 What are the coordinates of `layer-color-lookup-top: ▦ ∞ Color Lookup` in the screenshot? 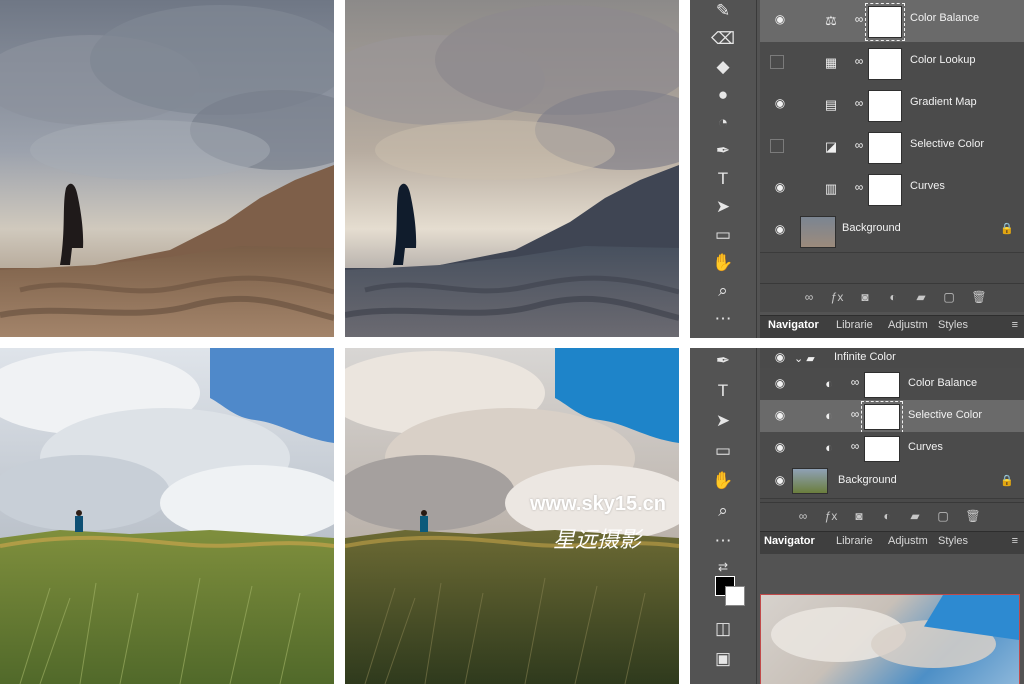 It's located at (892, 63).